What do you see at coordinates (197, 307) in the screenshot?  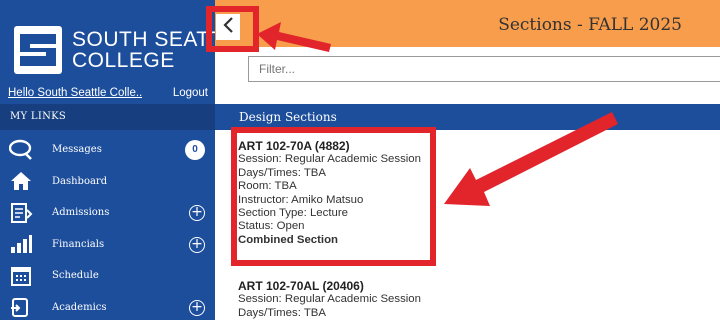 I see `expand-academics-icon: +` at bounding box center [197, 307].